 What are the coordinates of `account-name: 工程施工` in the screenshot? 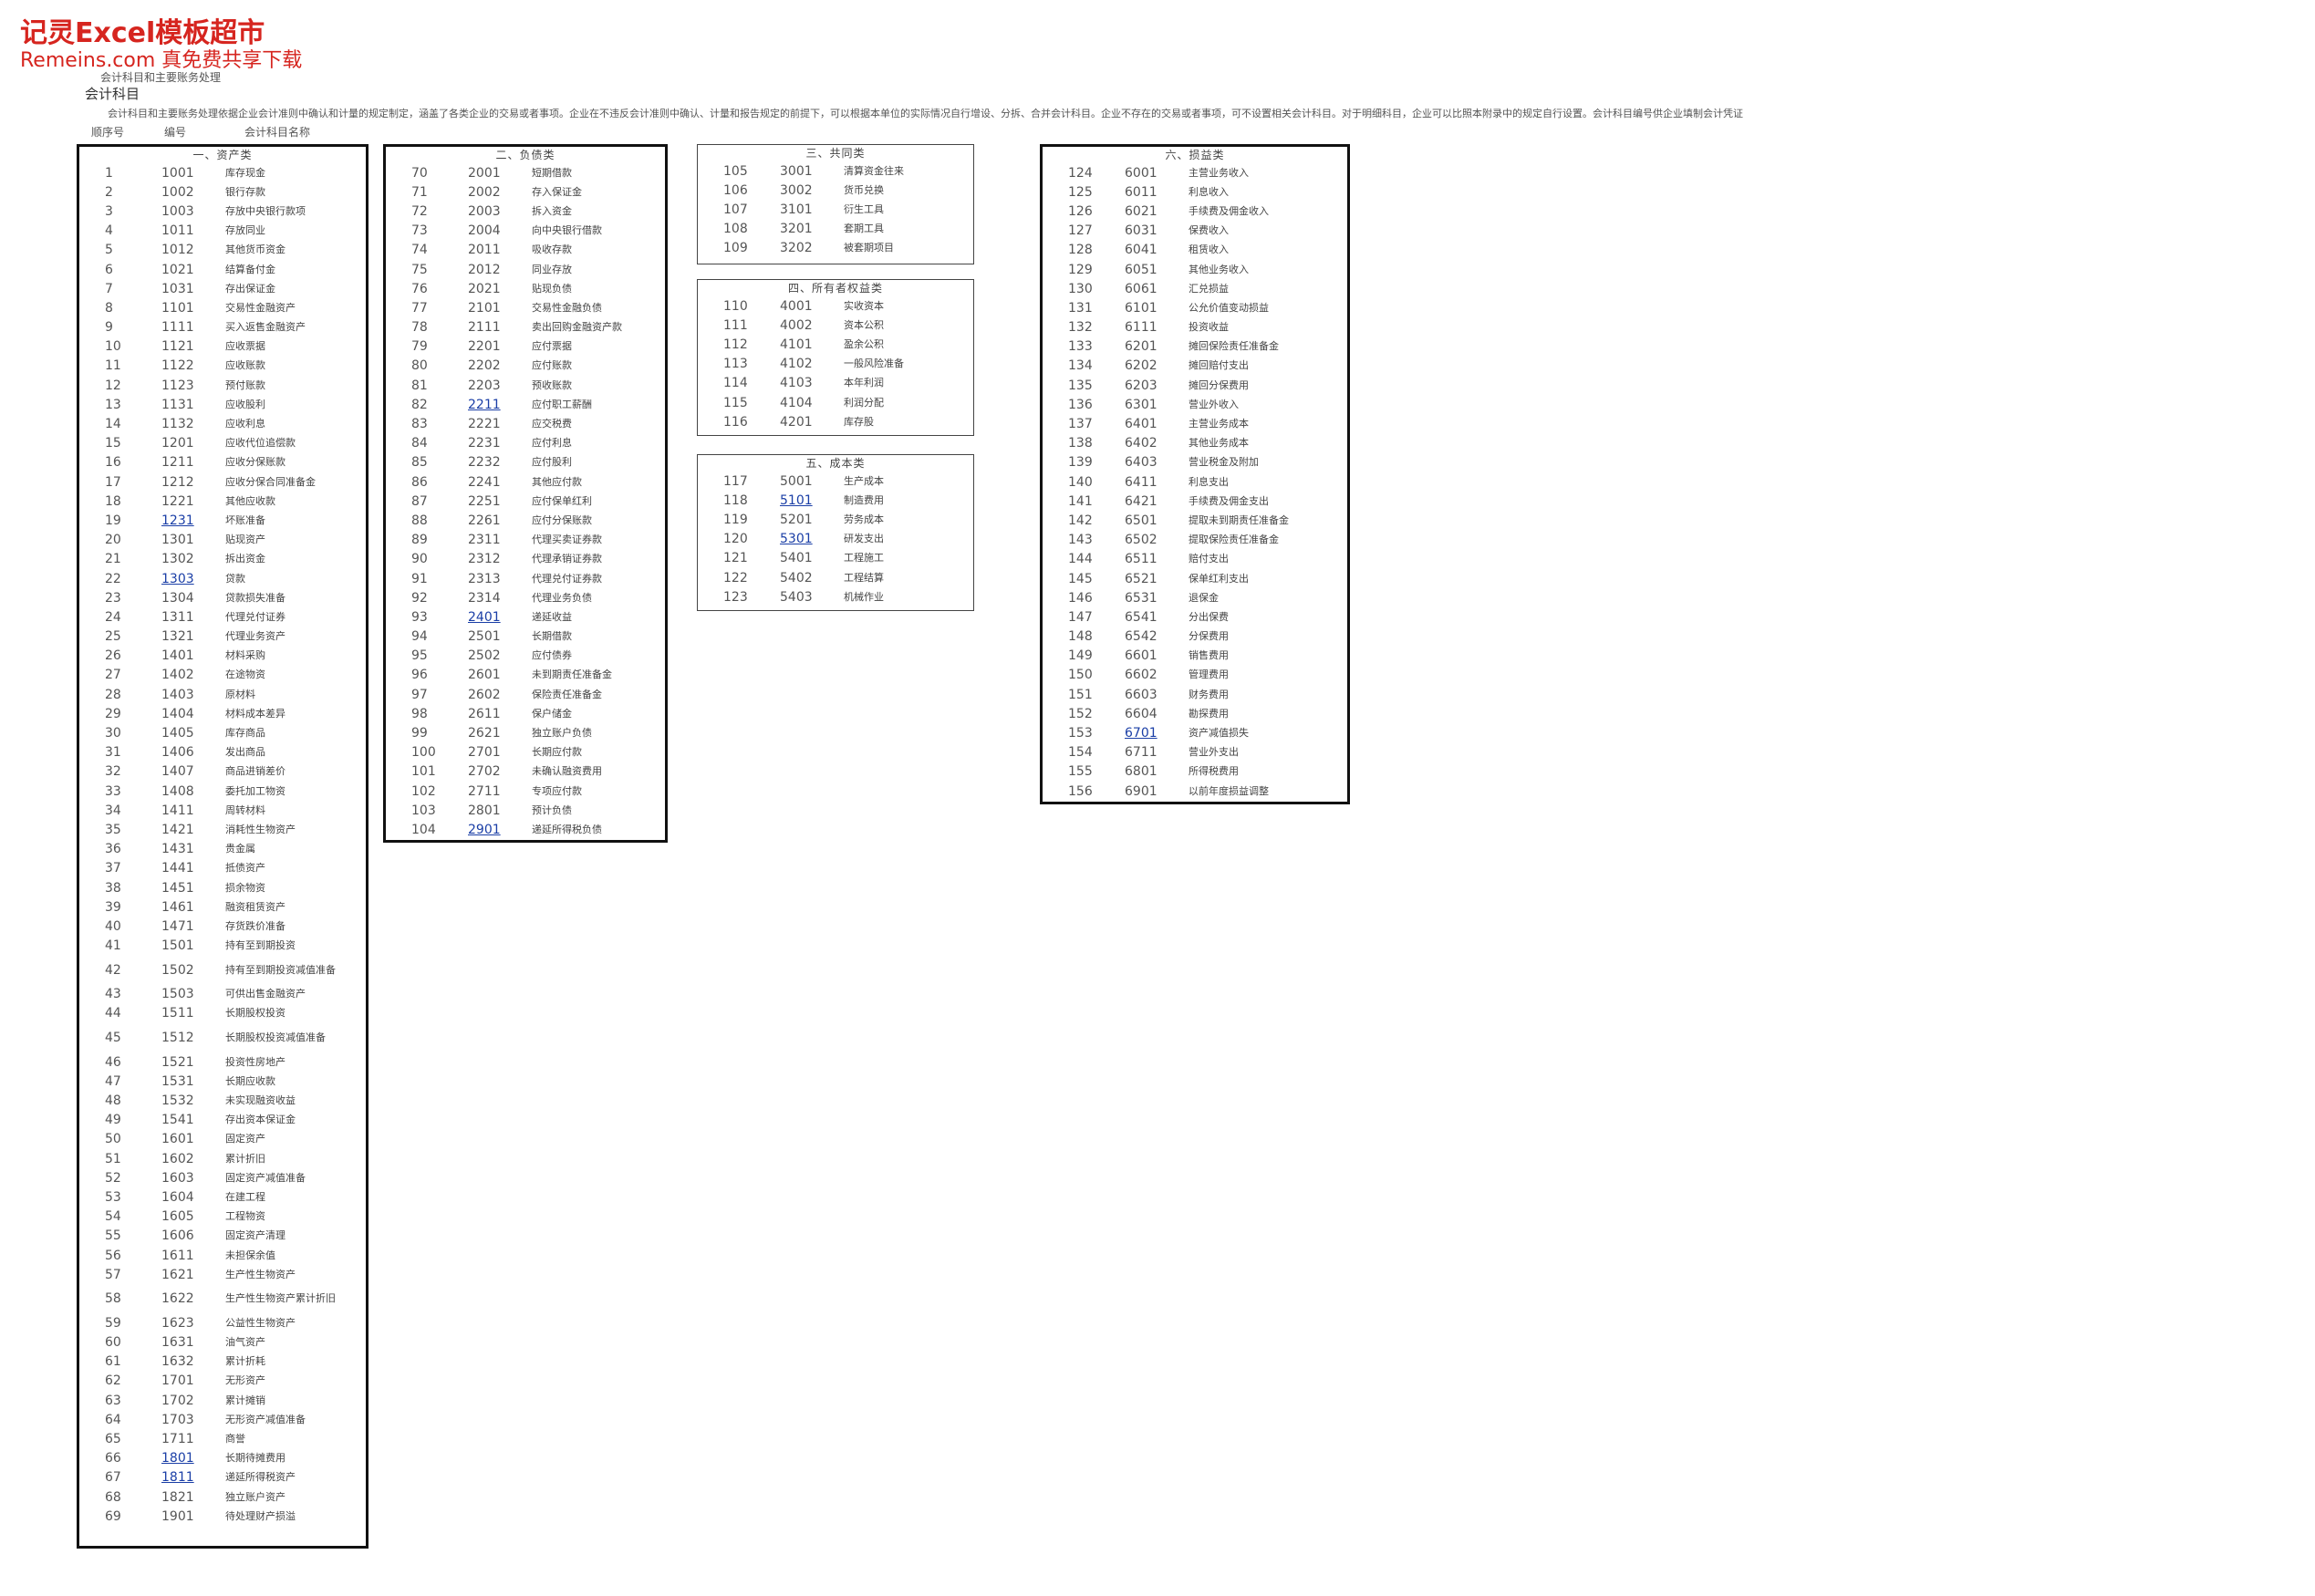 It's located at (864, 558).